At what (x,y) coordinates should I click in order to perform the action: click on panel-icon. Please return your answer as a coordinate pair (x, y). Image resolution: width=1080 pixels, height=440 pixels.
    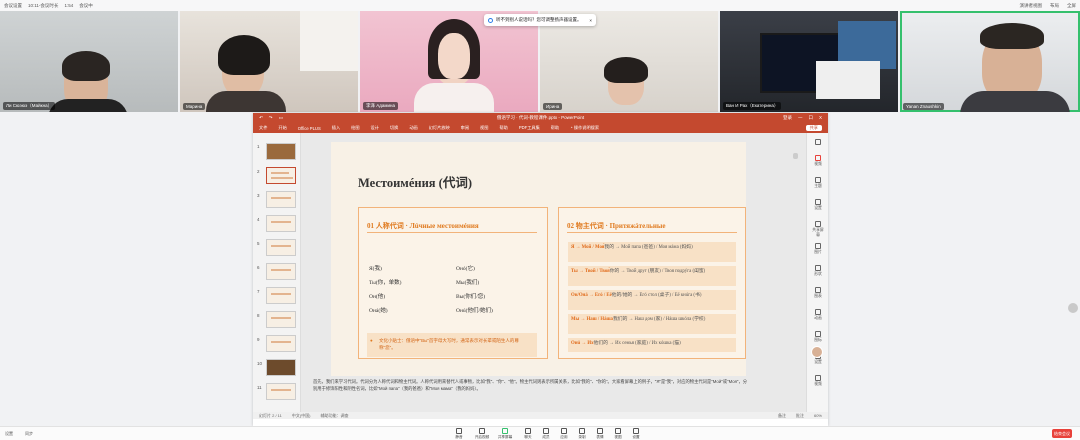
    Looking at the image, I should click on (818, 142).